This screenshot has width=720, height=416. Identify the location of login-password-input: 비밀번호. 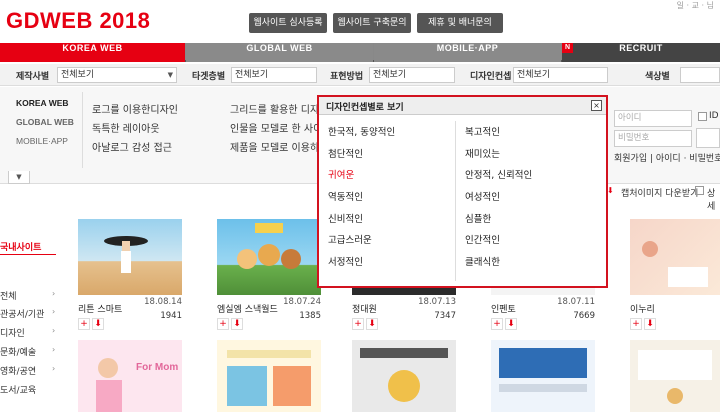
(653, 138).